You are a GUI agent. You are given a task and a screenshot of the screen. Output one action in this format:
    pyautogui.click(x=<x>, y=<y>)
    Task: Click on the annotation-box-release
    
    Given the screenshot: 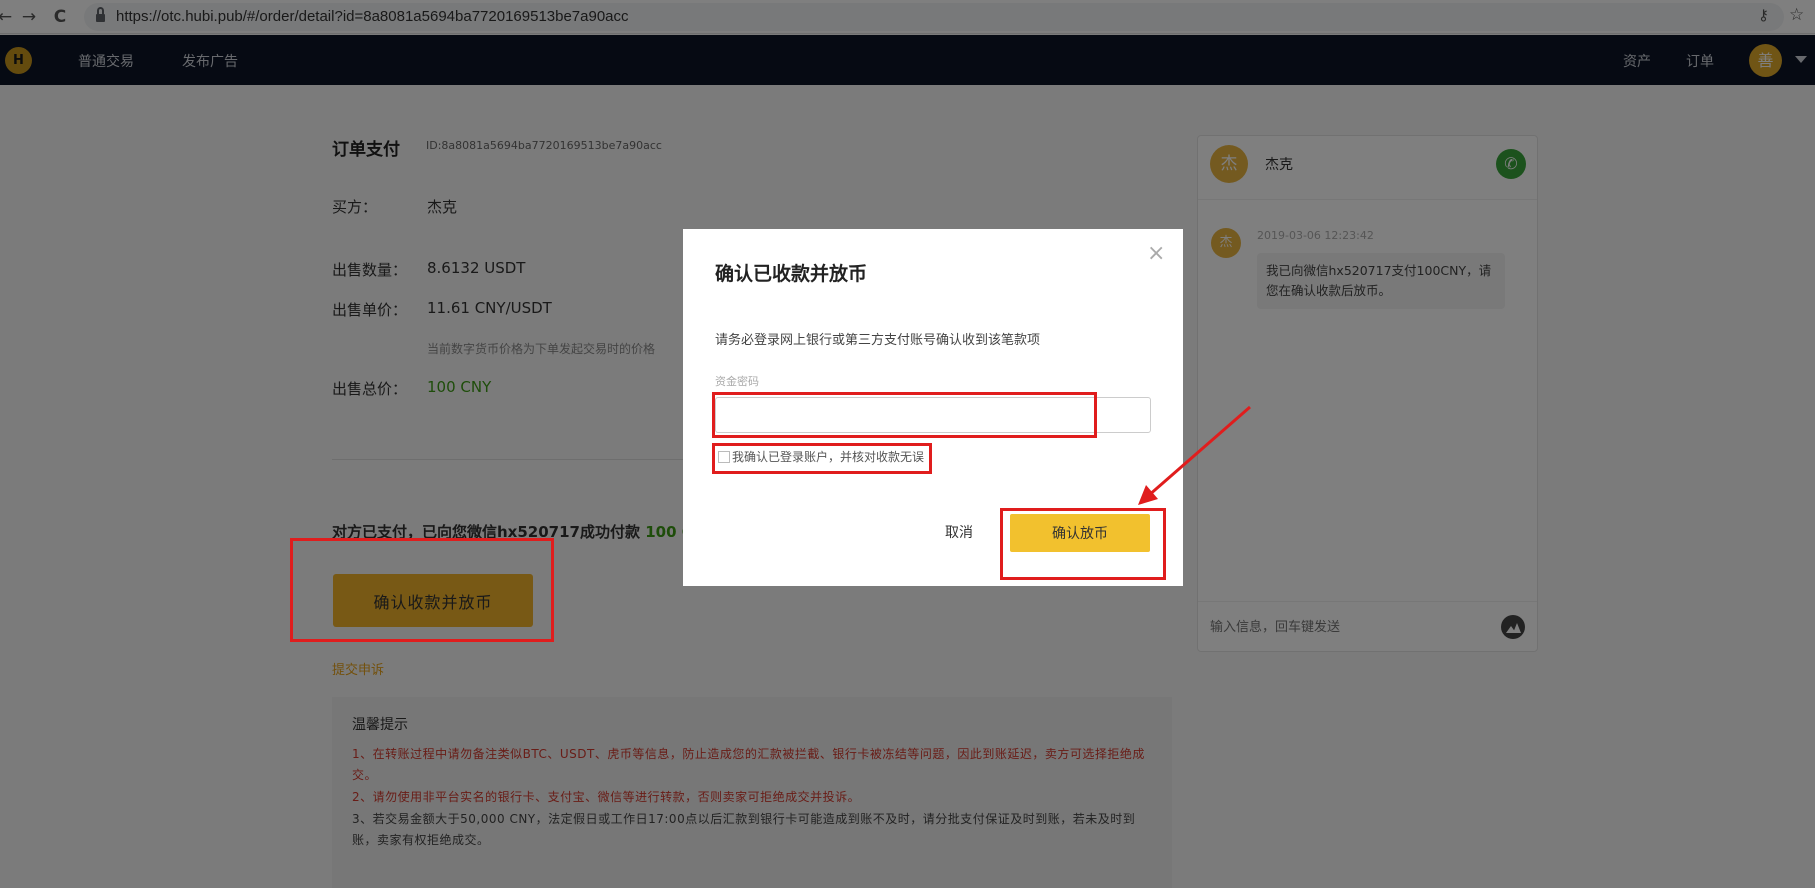 What is the action you would take?
    pyautogui.click(x=1083, y=544)
    